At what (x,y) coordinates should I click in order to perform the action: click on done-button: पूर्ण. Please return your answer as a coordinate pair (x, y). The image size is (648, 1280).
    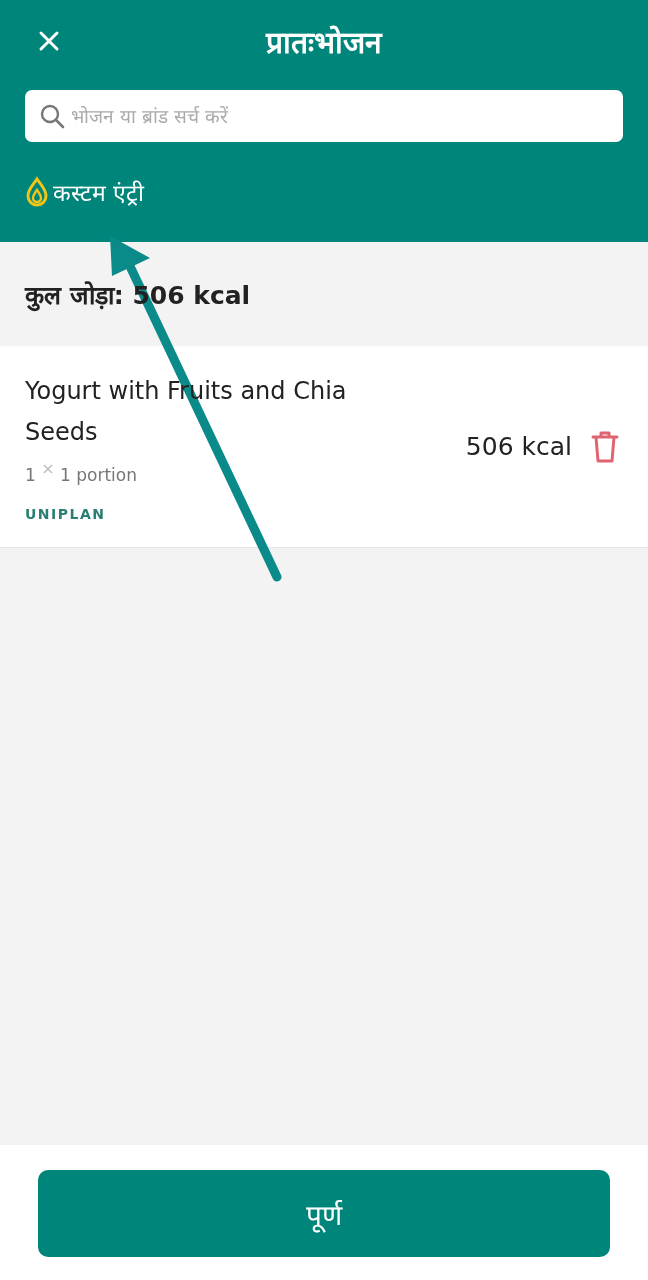
    Looking at the image, I should click on (324, 1213).